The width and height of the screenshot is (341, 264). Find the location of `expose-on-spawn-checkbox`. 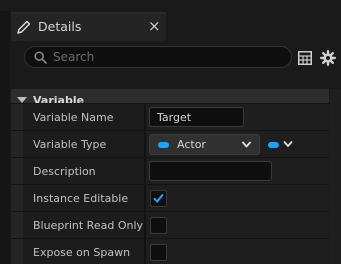

expose-on-spawn-checkbox is located at coordinates (158, 252).